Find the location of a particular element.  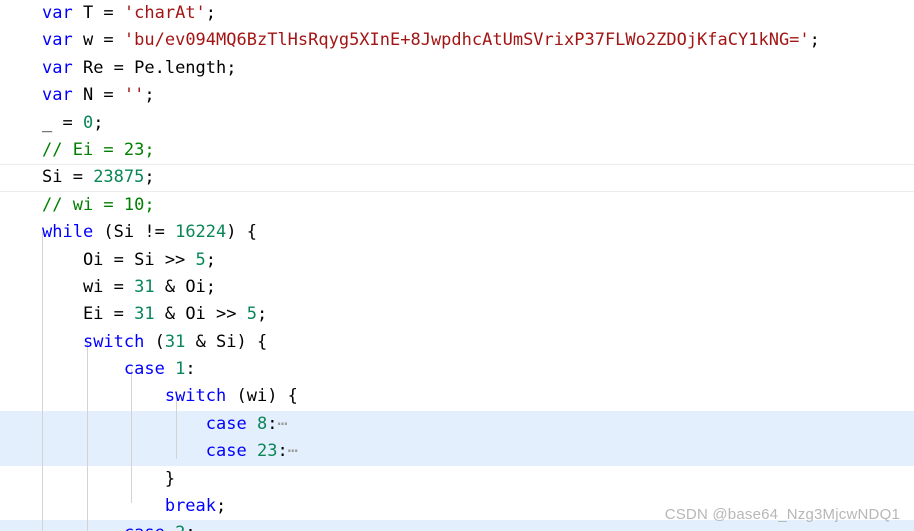

line-Si-assign: Si = 23875; is located at coordinates (457, 178).